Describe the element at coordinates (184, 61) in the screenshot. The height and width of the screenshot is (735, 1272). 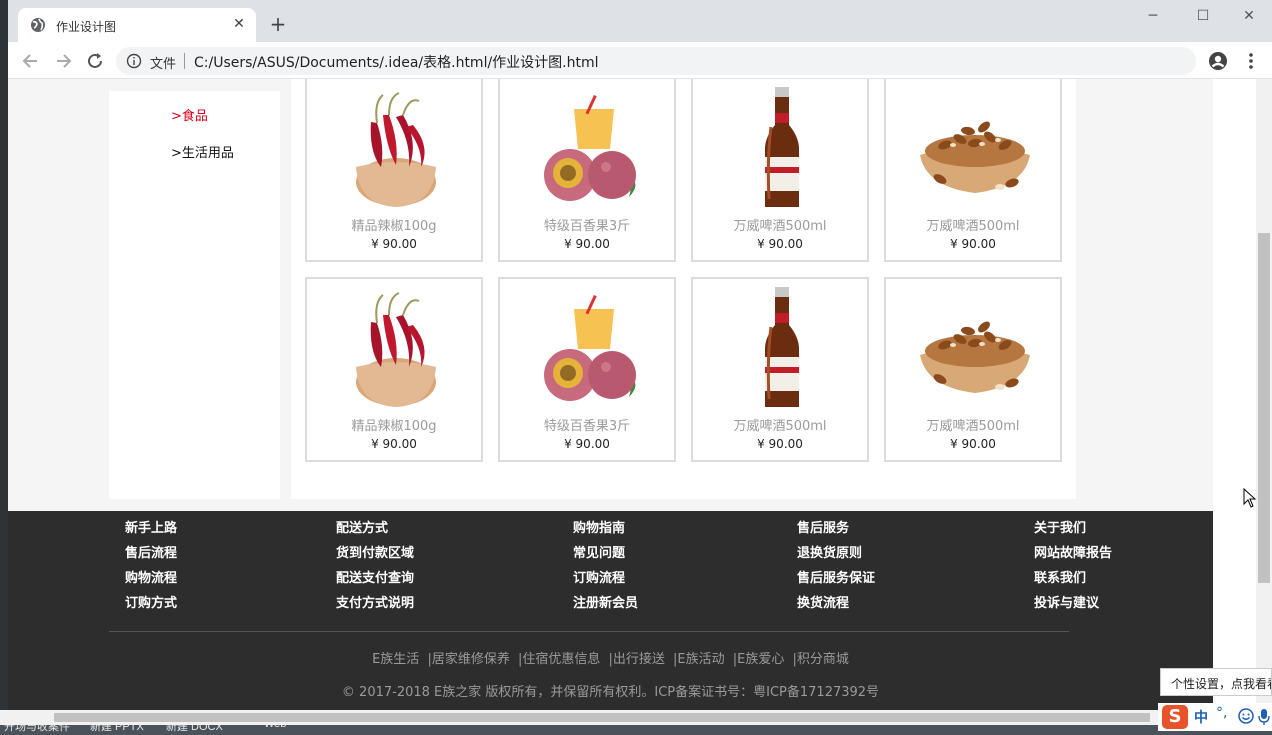
I see `address-divider` at that location.